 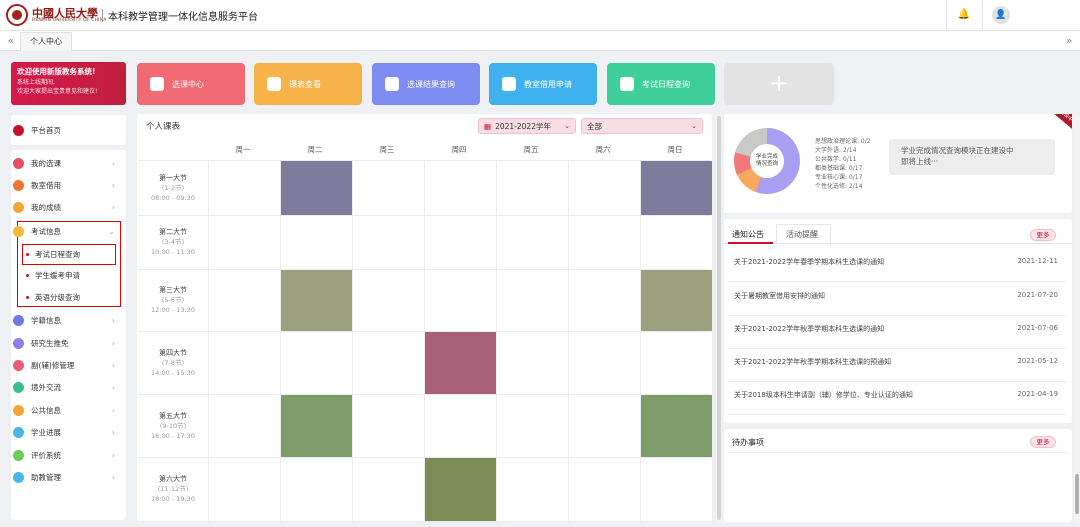 What do you see at coordinates (46, 163) in the screenshot?
I see `sidebar-item-label: 我的选课` at bounding box center [46, 163].